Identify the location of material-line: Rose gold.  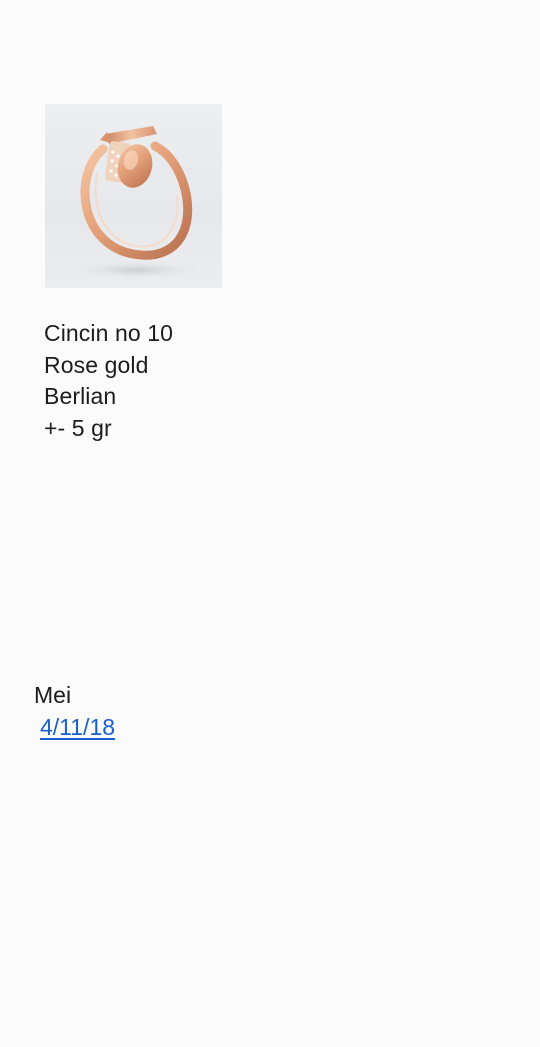
(96, 364).